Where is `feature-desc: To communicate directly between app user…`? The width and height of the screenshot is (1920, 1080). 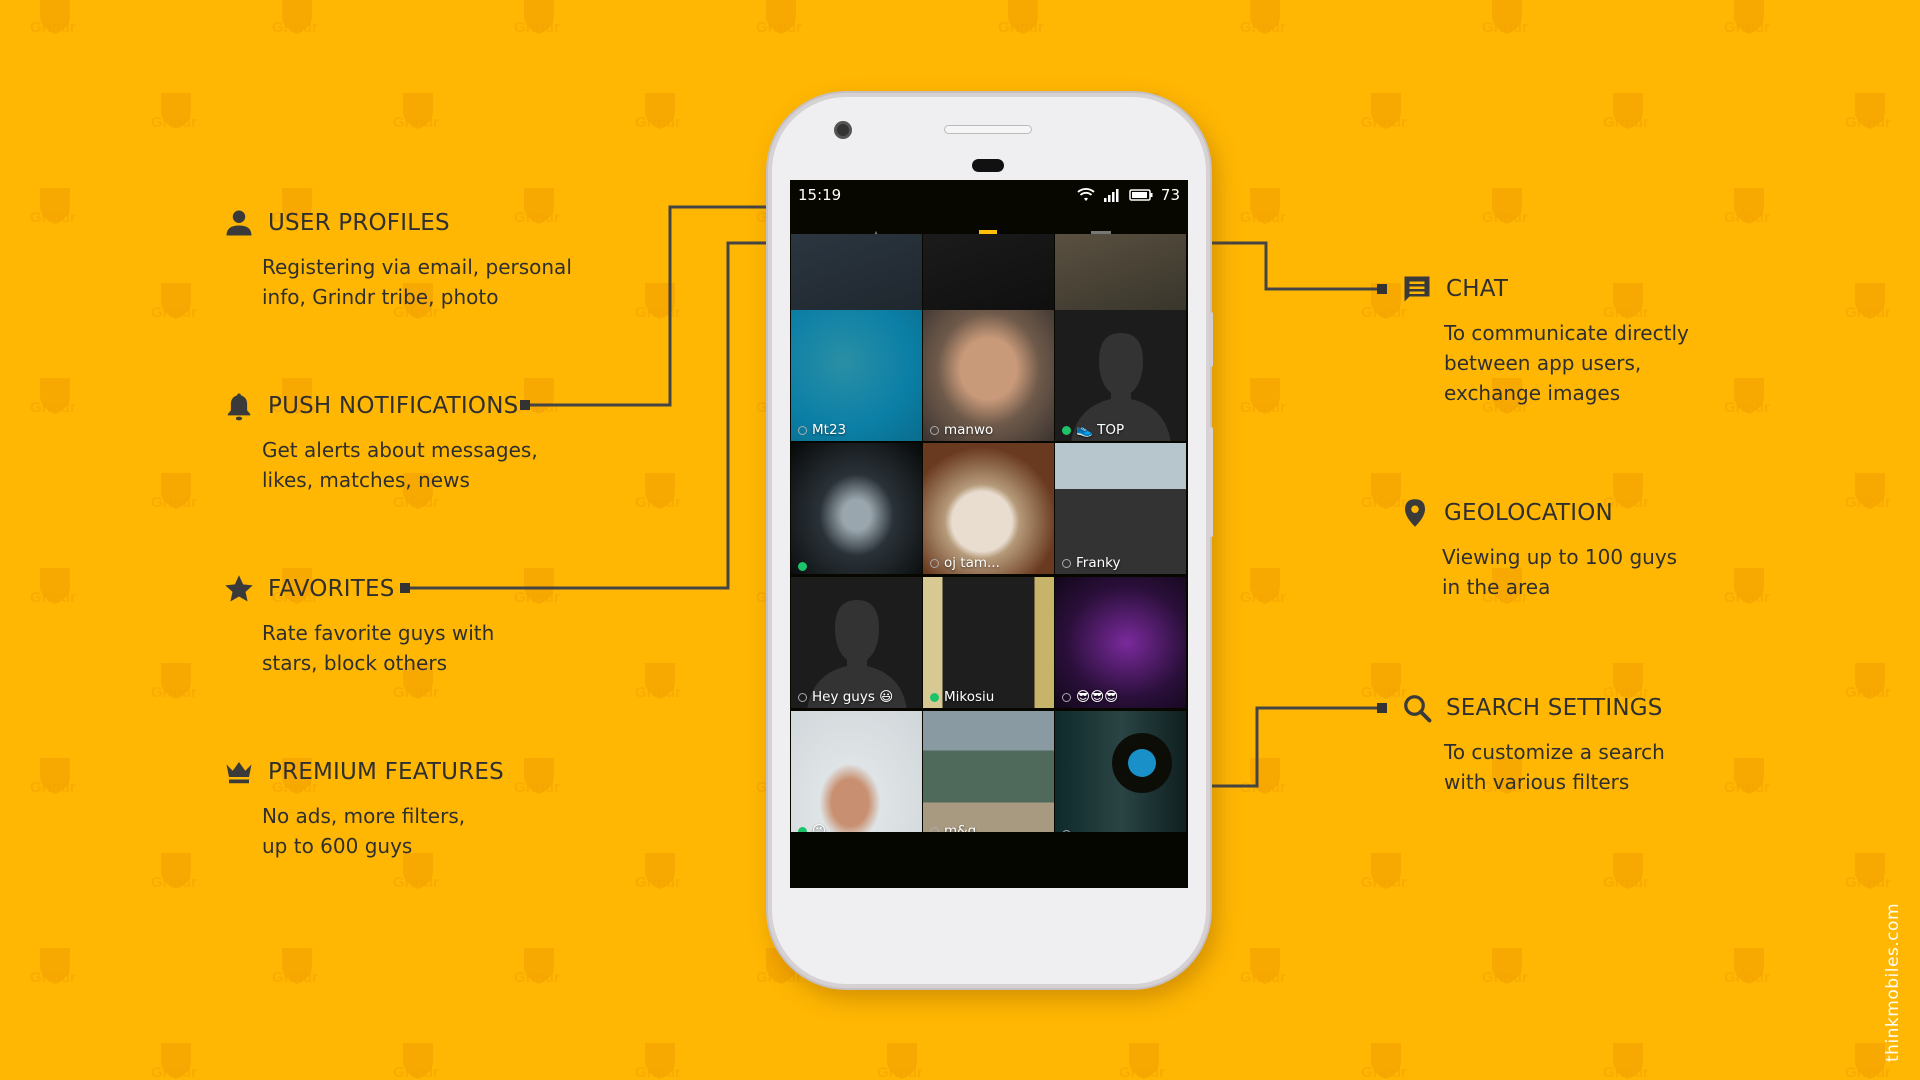 feature-desc: To communicate directly between app user… is located at coordinates (1566, 363).